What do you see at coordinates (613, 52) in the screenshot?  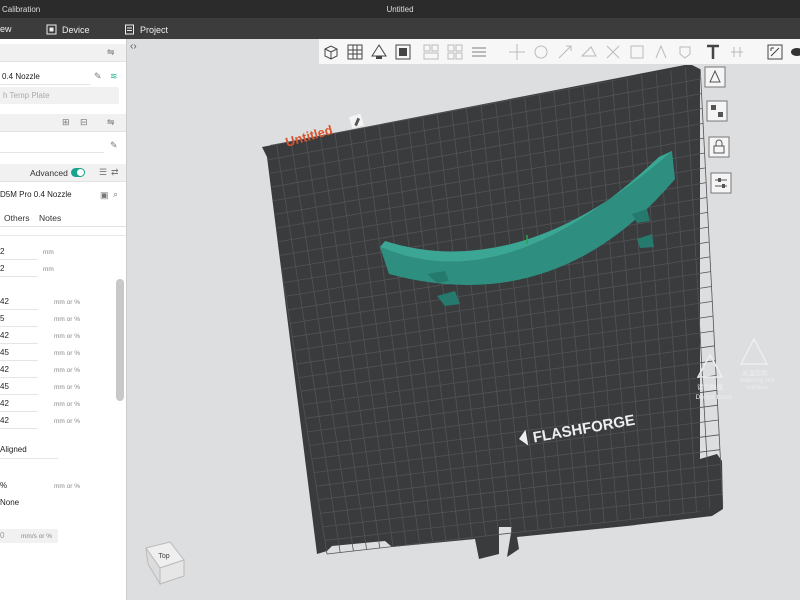 I see `cut-icon` at bounding box center [613, 52].